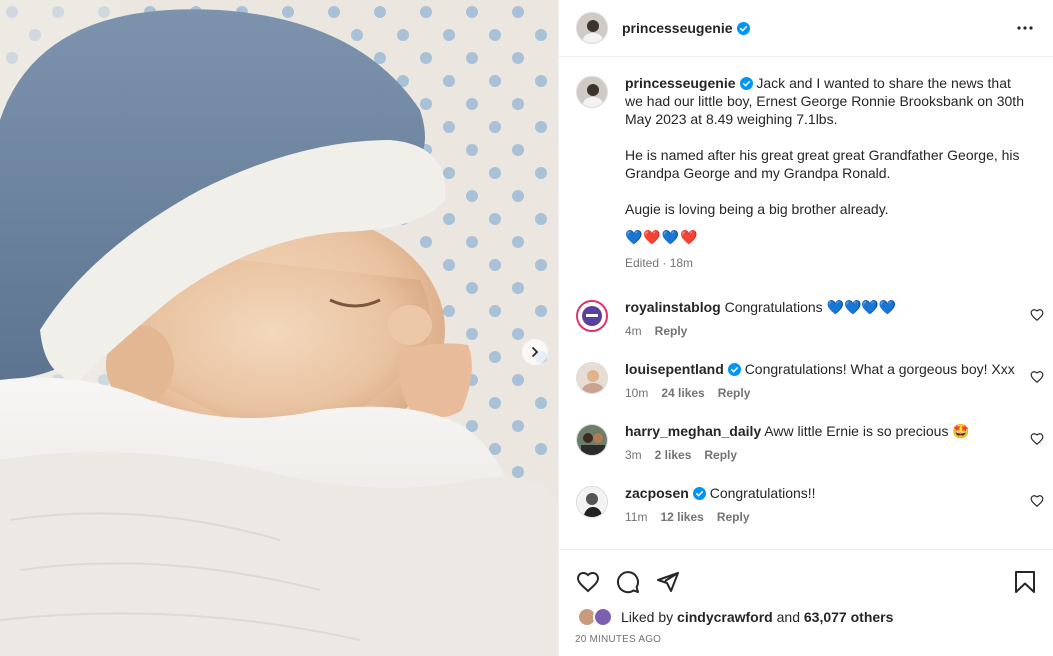 This screenshot has height=656, width=1053. I want to click on share-button, so click(668, 582).